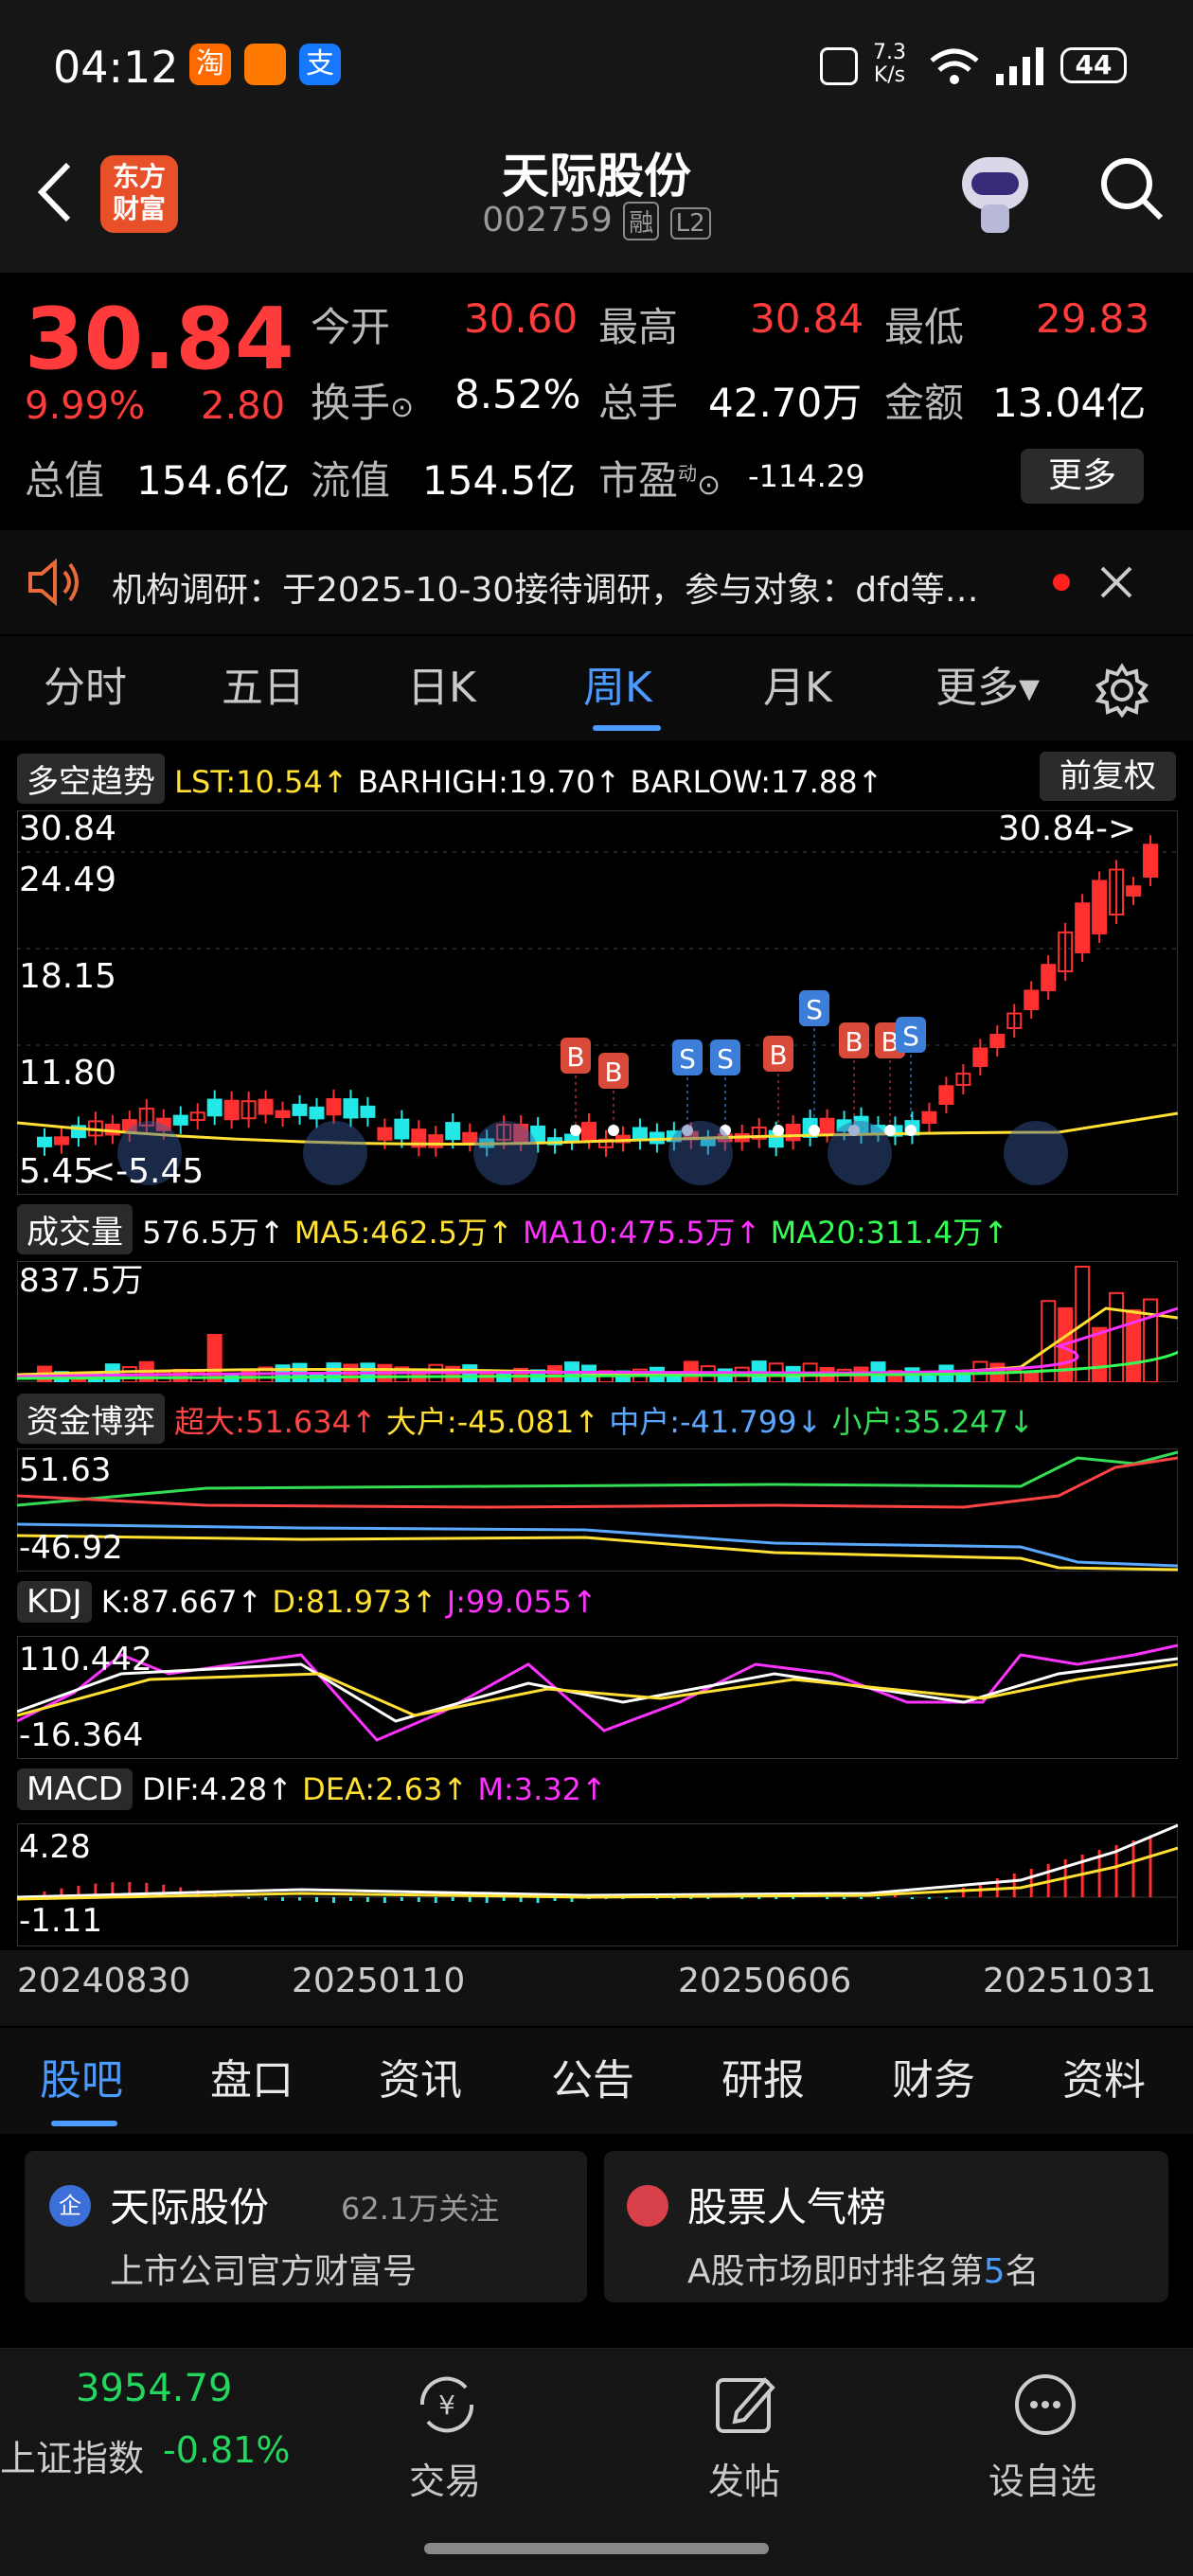  I want to click on macd-axis-max: 4.28, so click(55, 1847).